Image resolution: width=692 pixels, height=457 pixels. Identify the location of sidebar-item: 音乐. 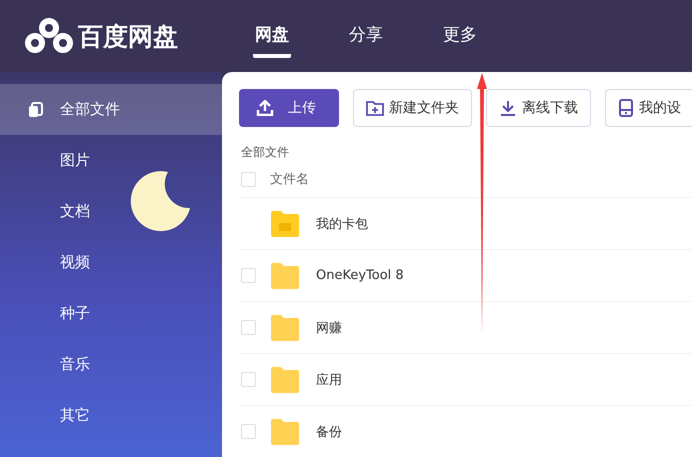
(111, 364).